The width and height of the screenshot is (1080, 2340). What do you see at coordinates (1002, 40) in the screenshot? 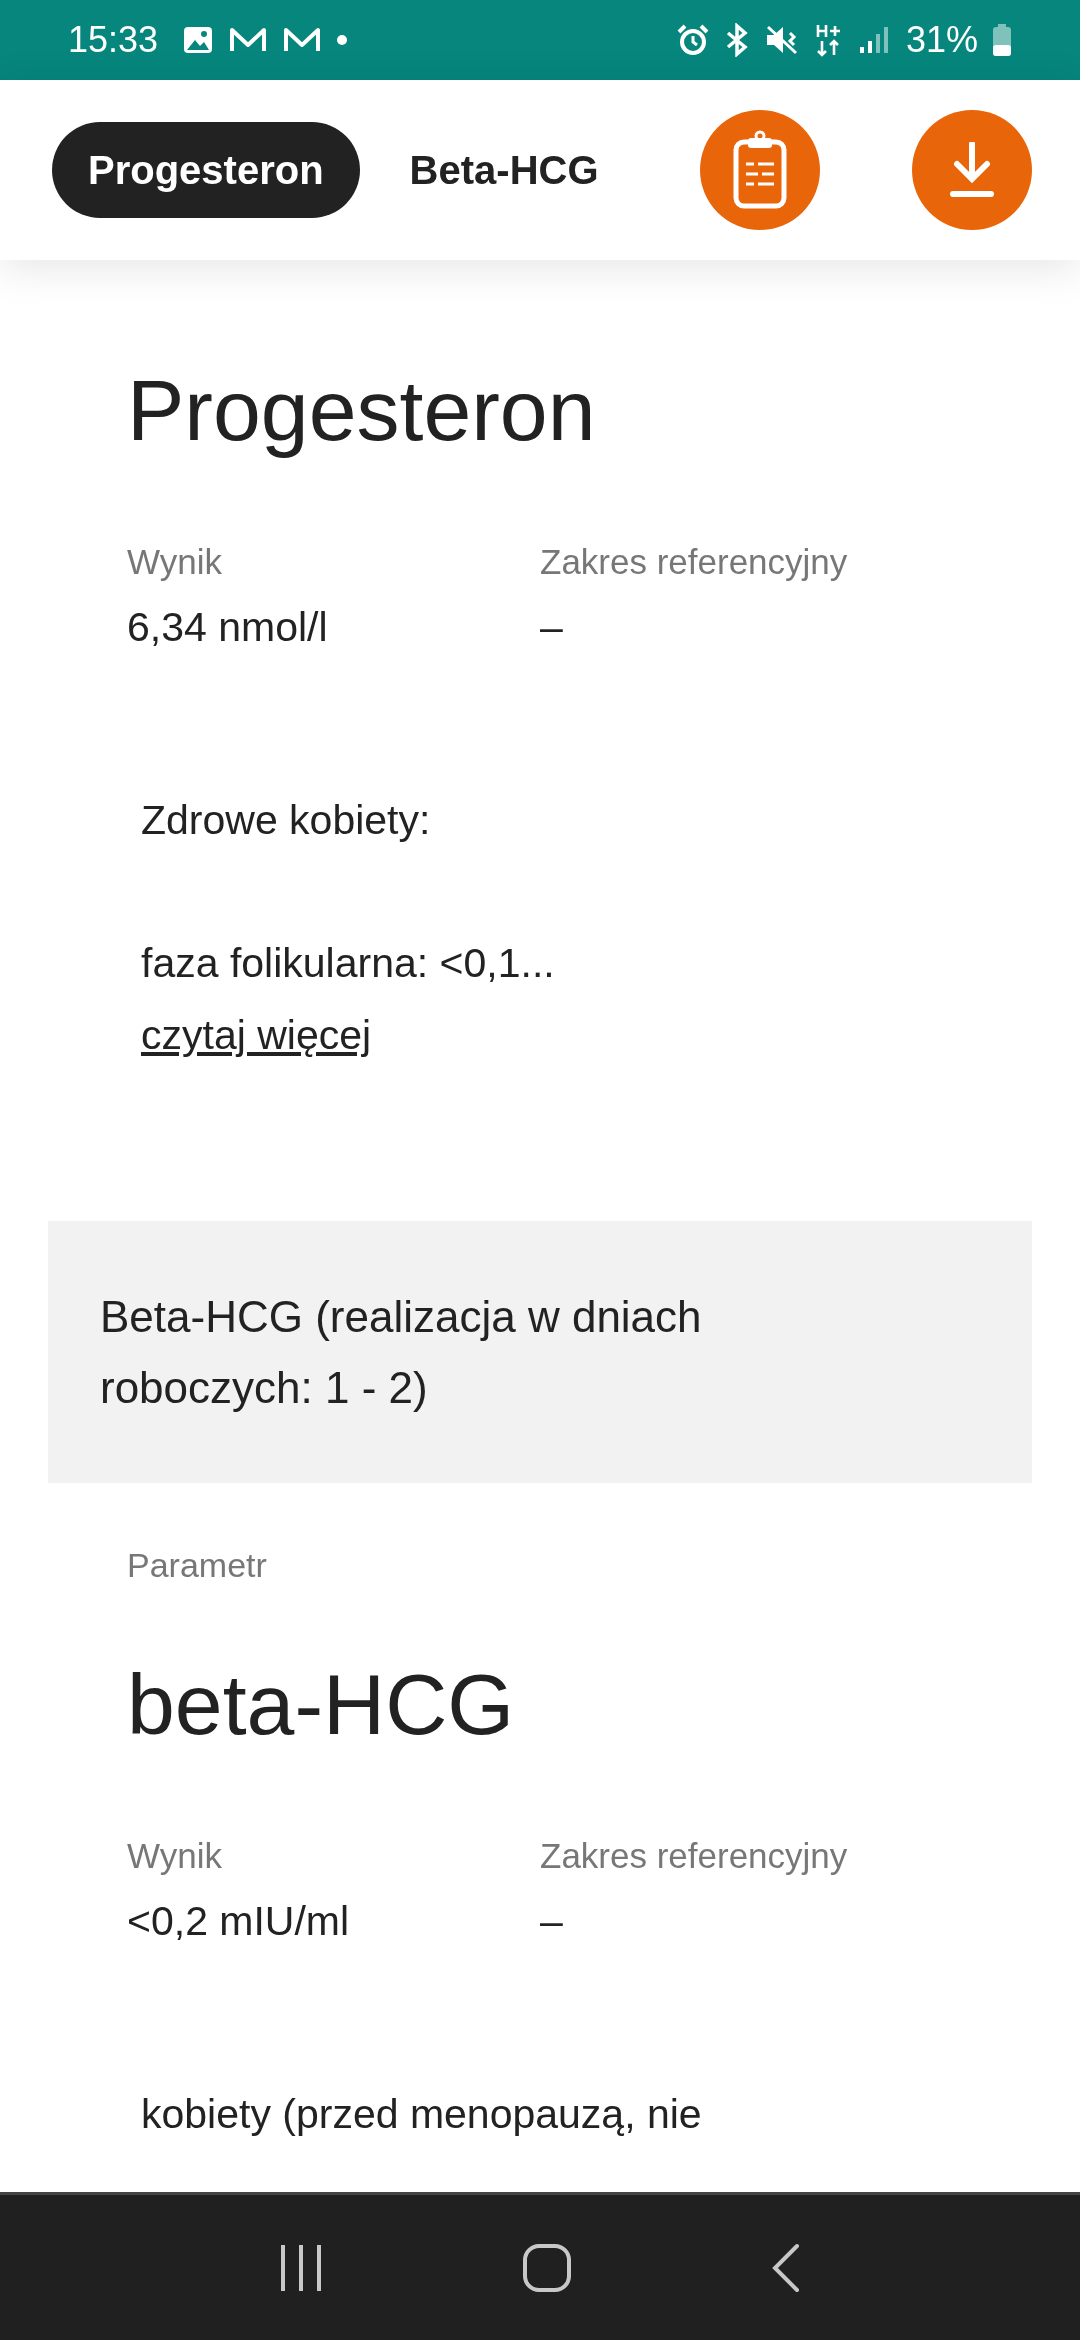
I see `battery-icon` at bounding box center [1002, 40].